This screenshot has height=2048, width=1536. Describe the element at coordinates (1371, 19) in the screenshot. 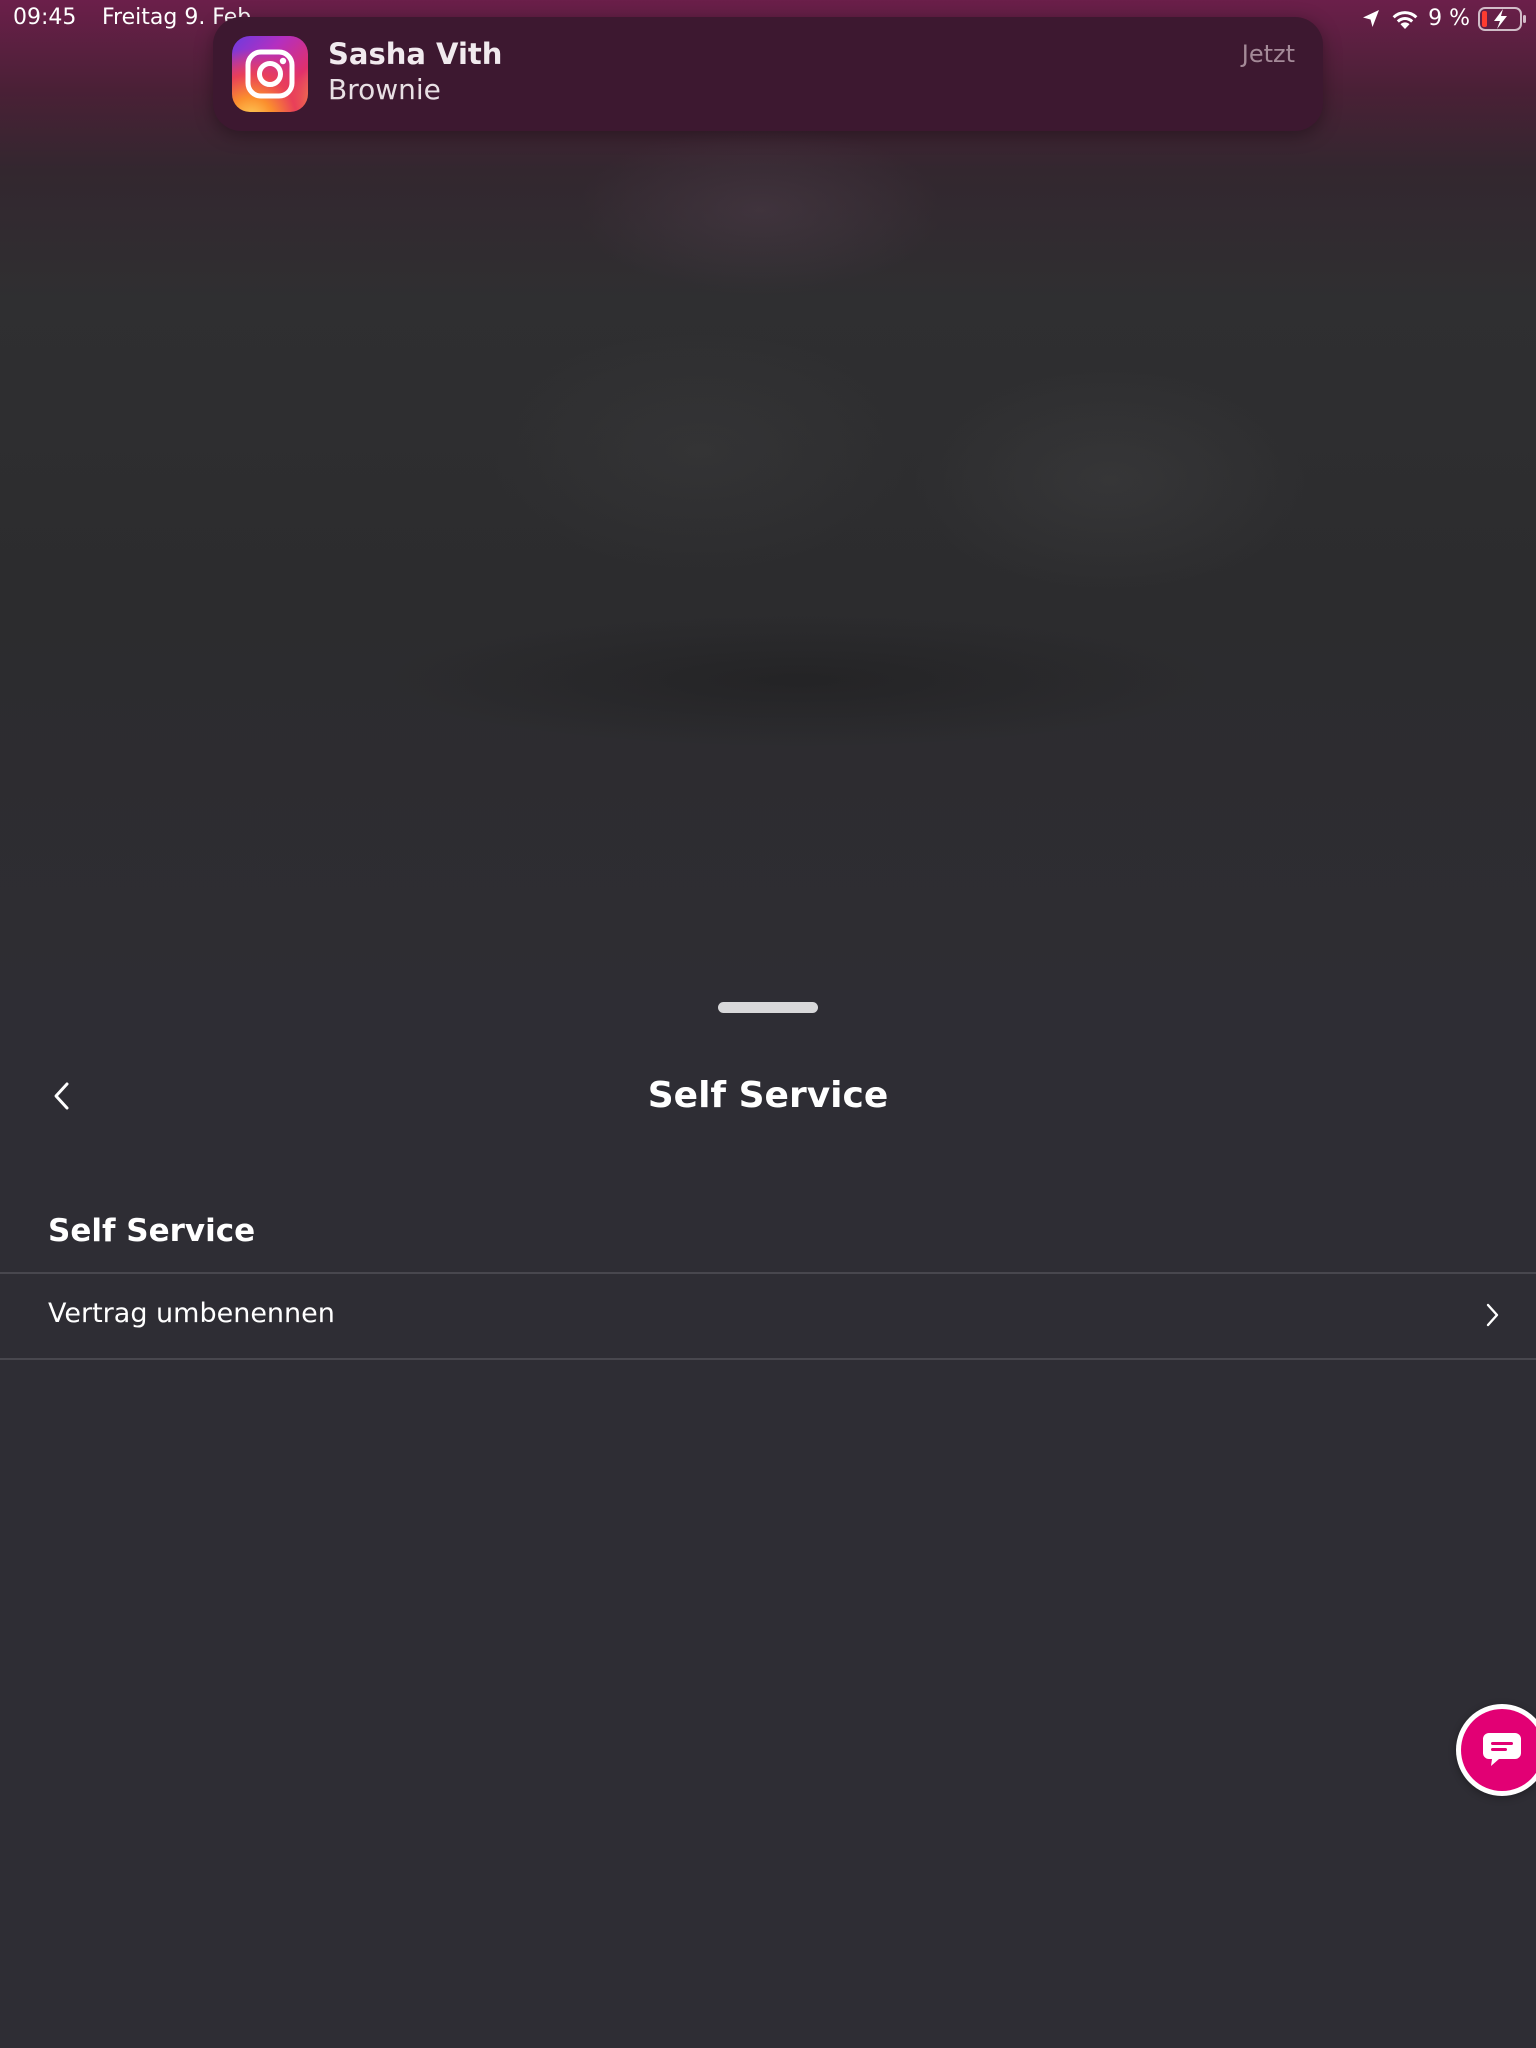

I see `location-arrow-icon` at that location.